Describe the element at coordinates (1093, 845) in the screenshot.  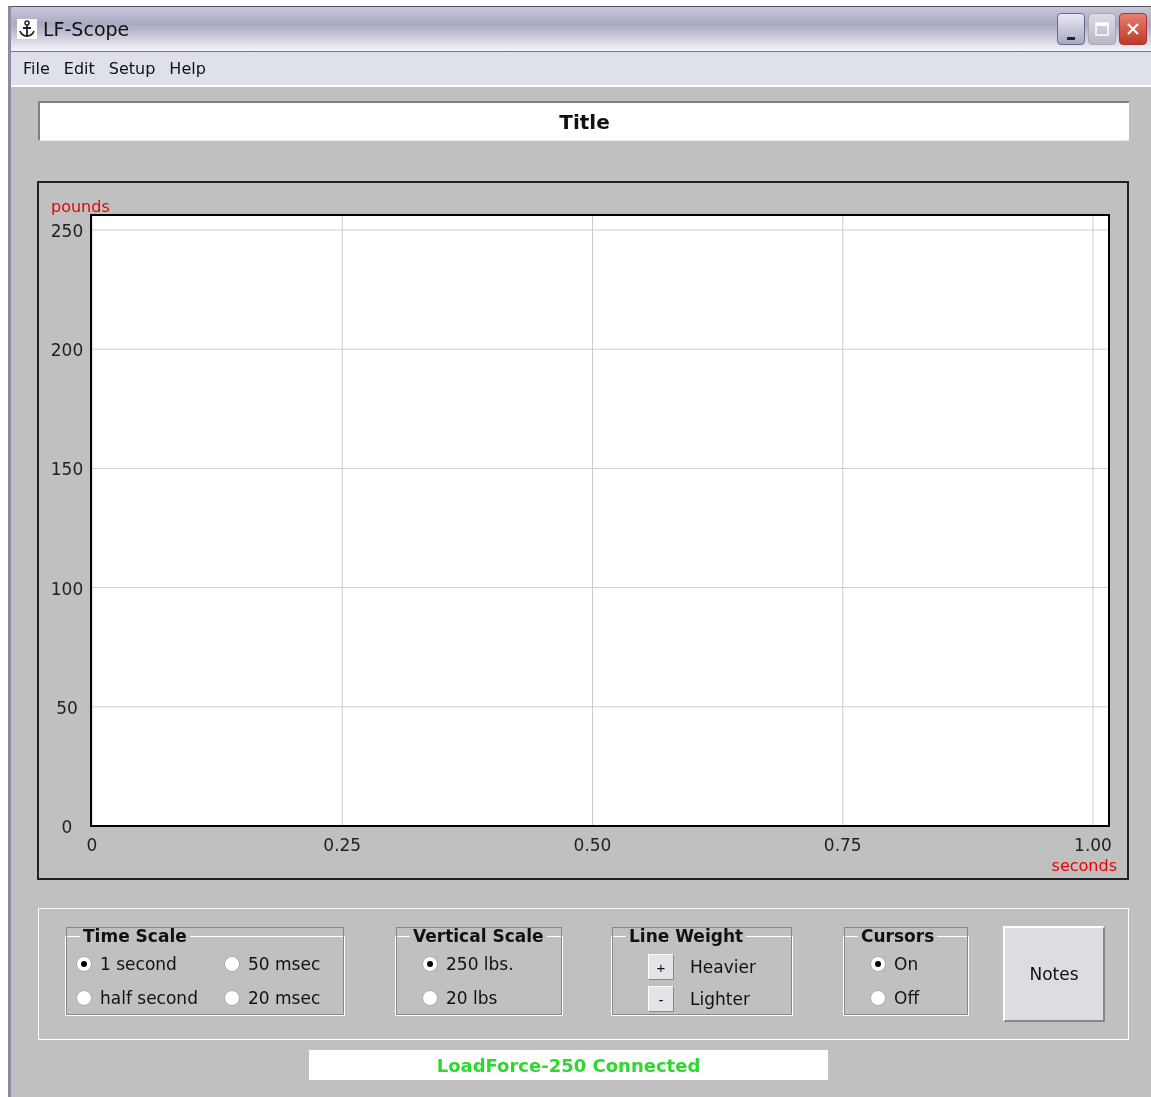
I see `x-tick-label: 1.00` at that location.